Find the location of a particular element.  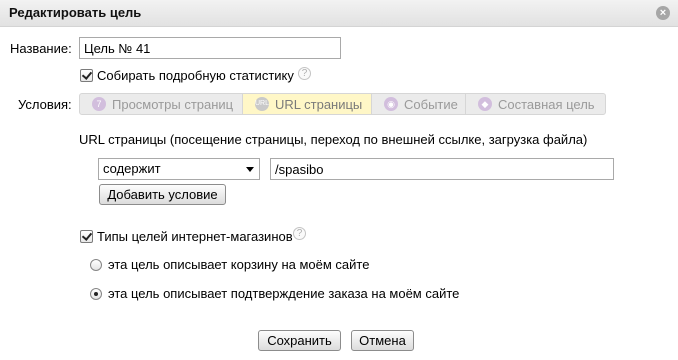

tab-event: ◉ Событие is located at coordinates (419, 104).